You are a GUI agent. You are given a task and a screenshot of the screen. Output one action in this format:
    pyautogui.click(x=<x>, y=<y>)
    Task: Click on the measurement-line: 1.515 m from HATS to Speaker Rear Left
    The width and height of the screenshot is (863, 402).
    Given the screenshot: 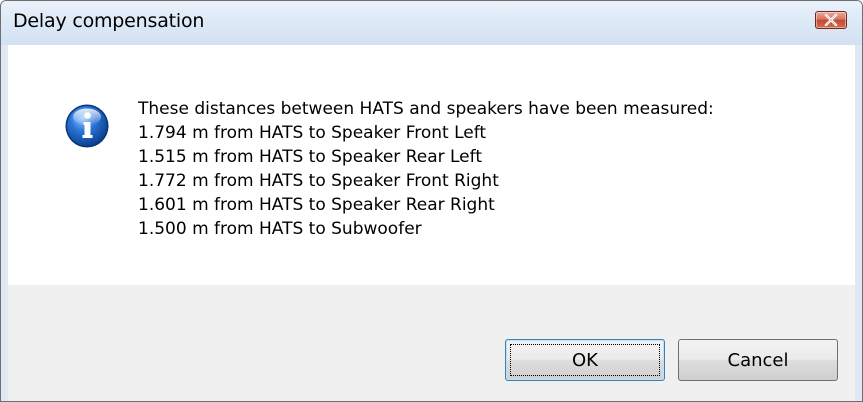 What is the action you would take?
    pyautogui.click(x=310, y=157)
    